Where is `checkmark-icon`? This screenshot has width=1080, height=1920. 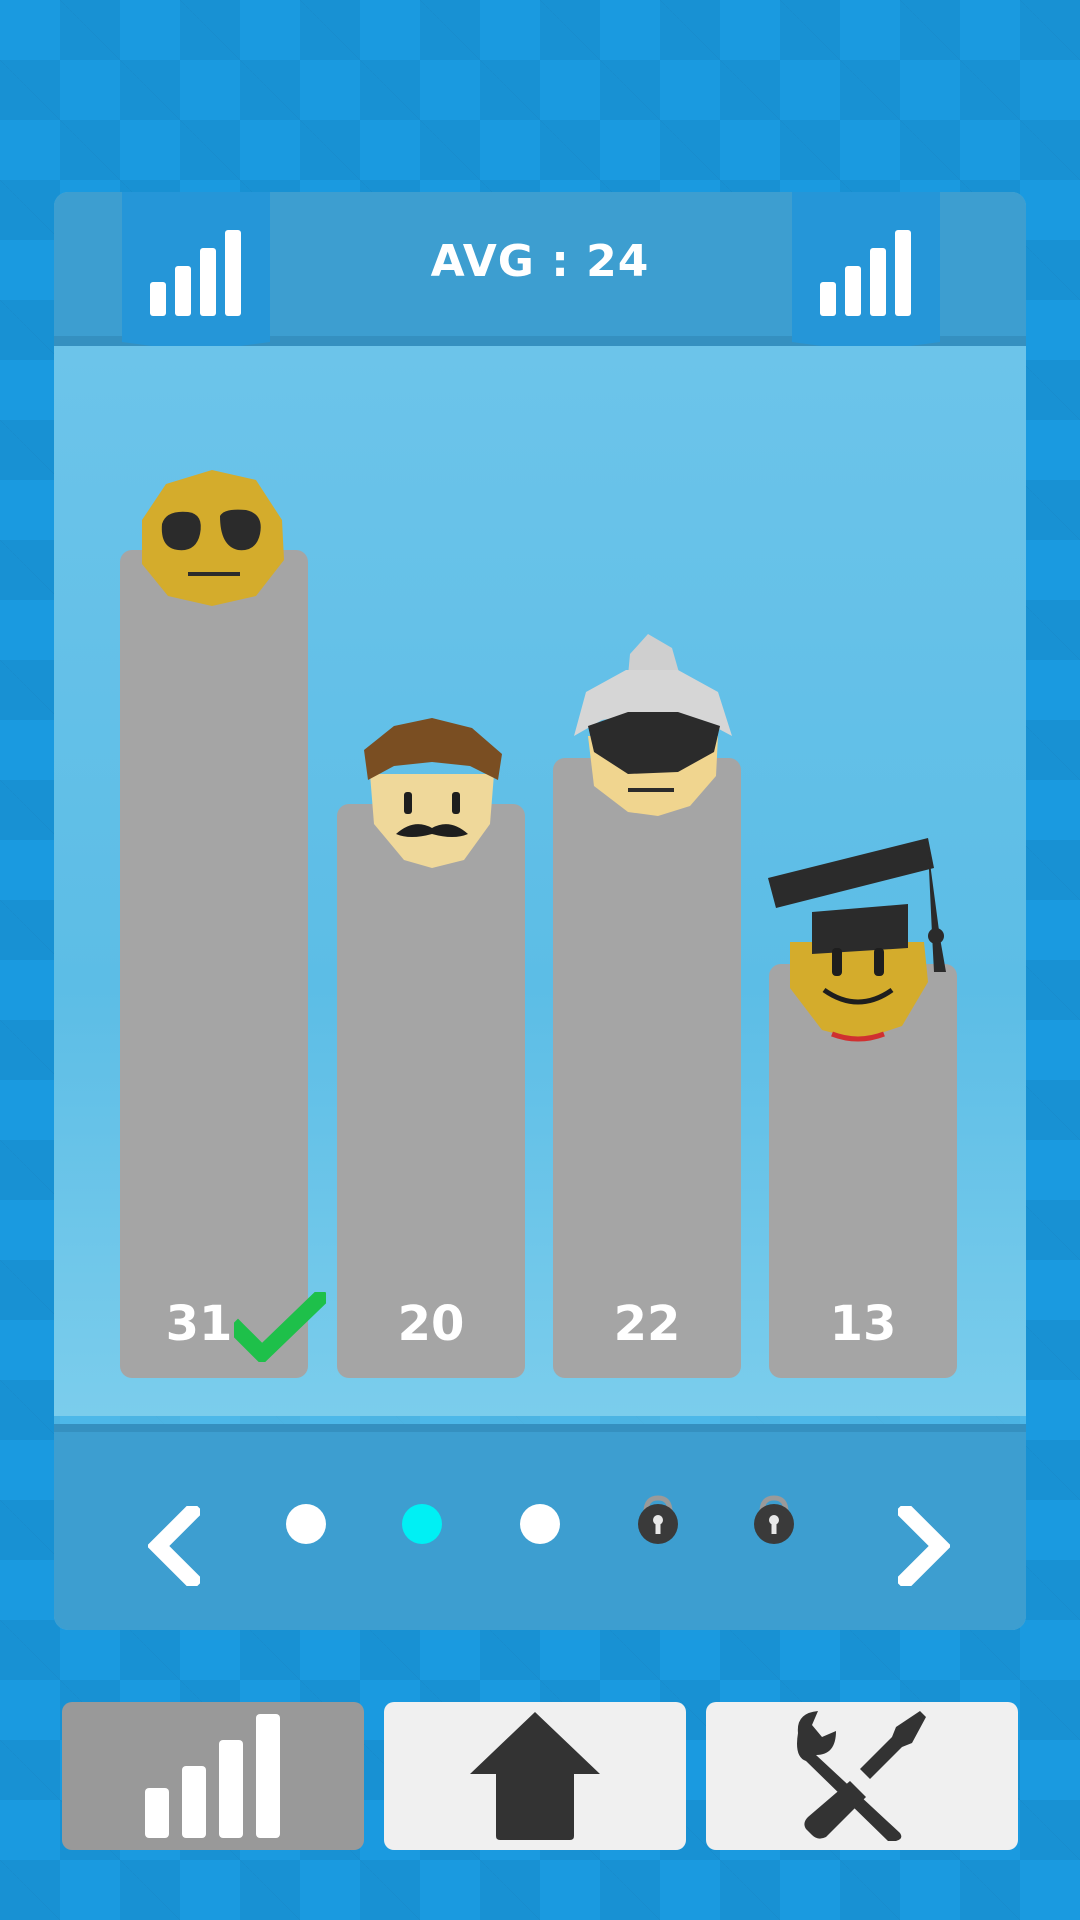 checkmark-icon is located at coordinates (280, 1327).